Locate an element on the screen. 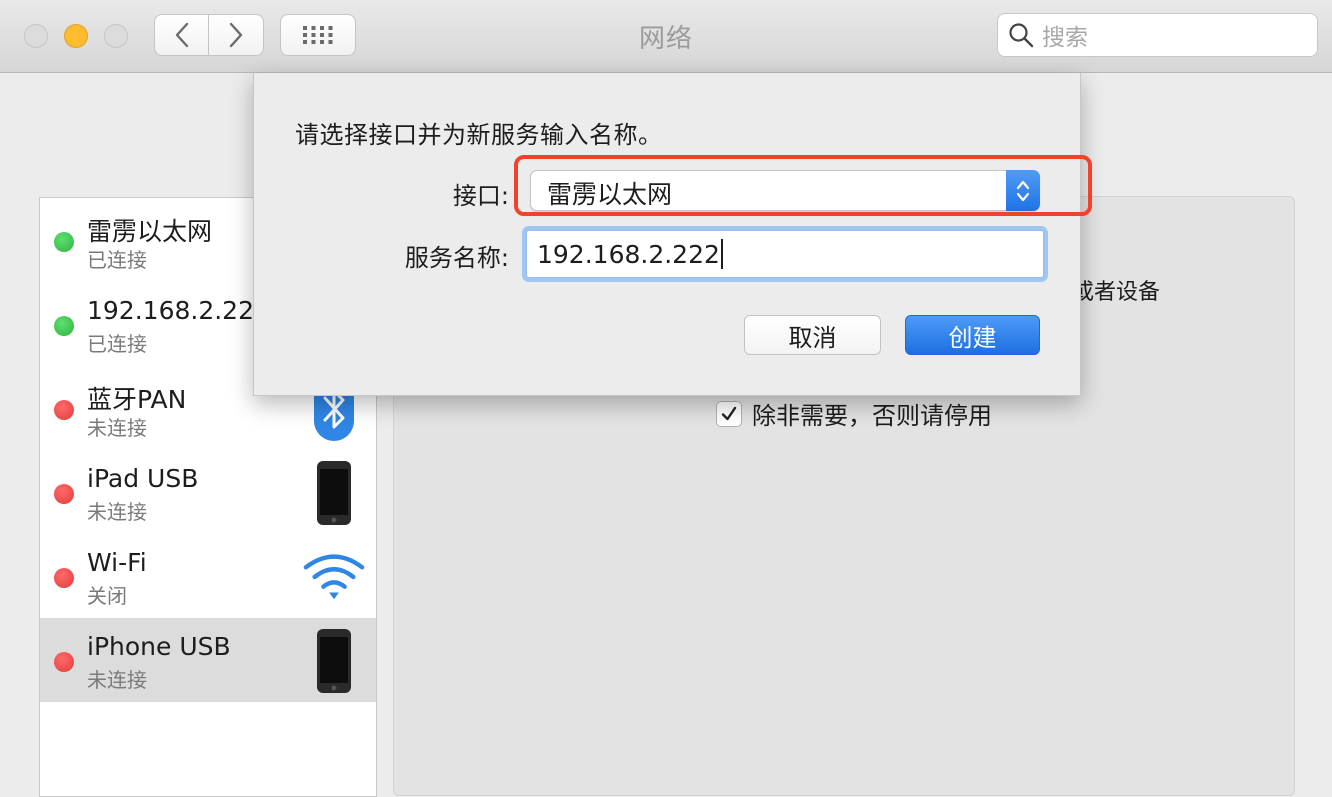 This screenshot has height=797, width=1332. service-name: 蓝牙PAN is located at coordinates (137, 399).